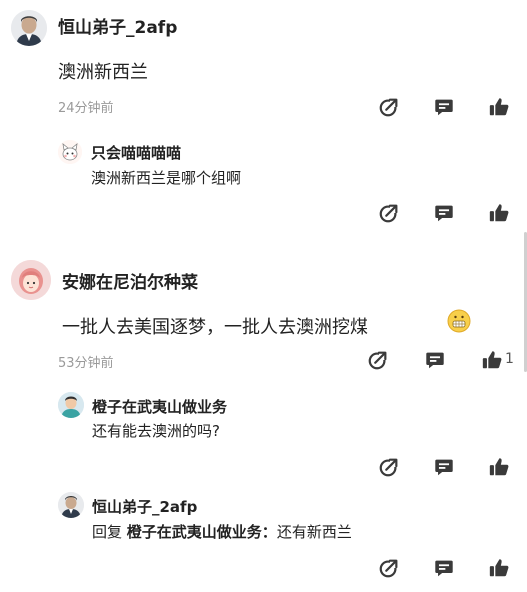 The image size is (527, 592). What do you see at coordinates (86, 108) in the screenshot?
I see `timestamp: 24分钟前` at bounding box center [86, 108].